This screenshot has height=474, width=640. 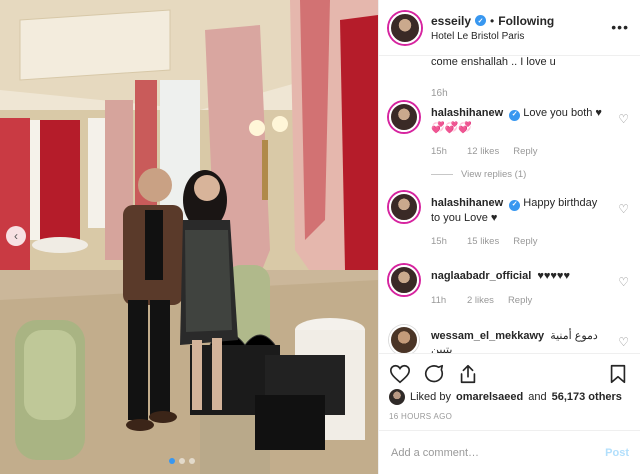 What do you see at coordinates (430, 397) in the screenshot?
I see `liked-by-prefix: Liked by` at bounding box center [430, 397].